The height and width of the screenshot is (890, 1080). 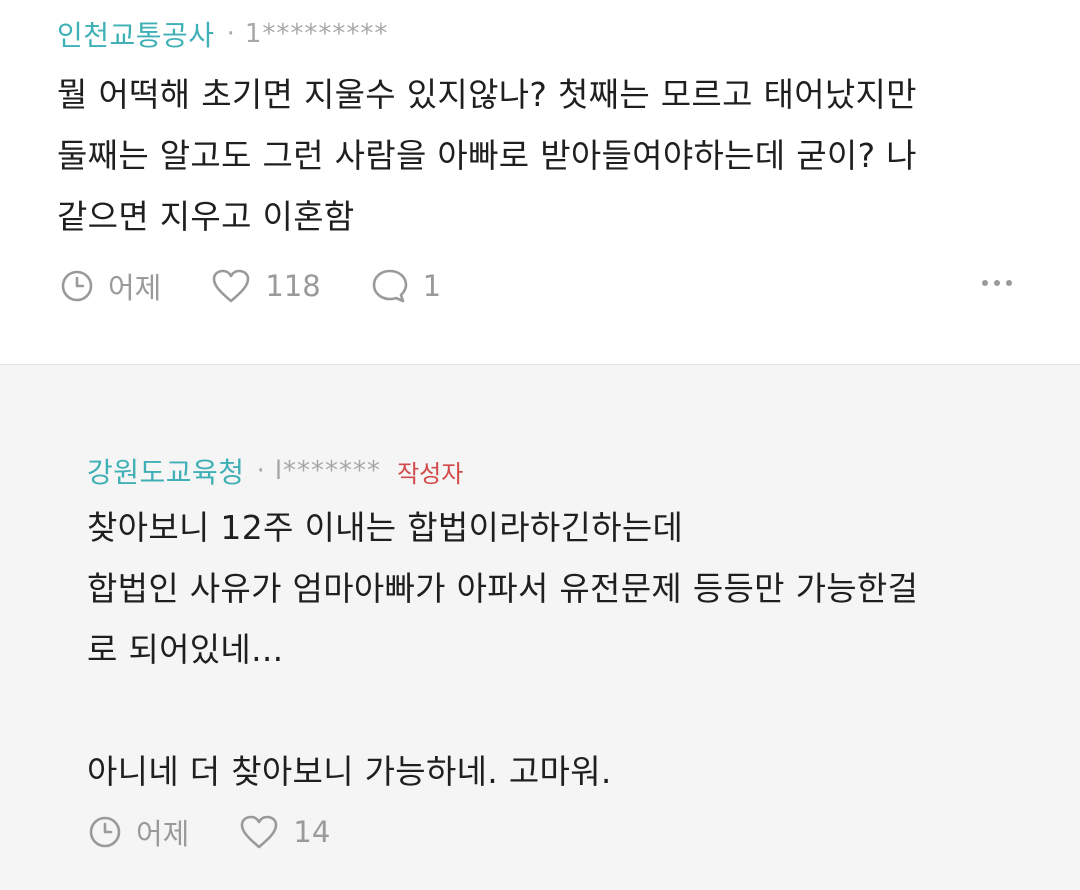 I want to click on comment-actions: 어제 14, so click(x=234, y=832).